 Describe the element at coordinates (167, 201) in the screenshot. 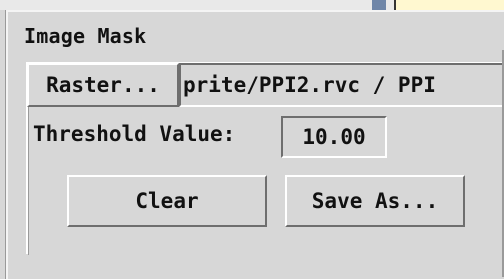

I see `clear-button: Clear` at that location.